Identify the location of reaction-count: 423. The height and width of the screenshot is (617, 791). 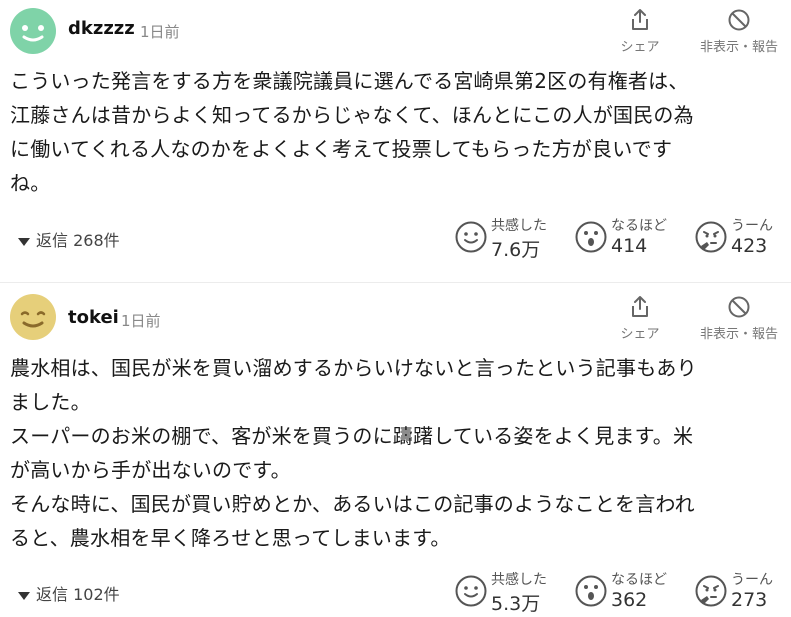
(749, 246).